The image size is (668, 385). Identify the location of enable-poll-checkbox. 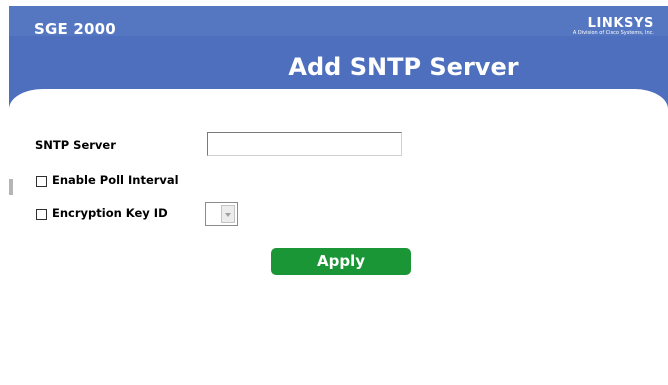
(41, 181).